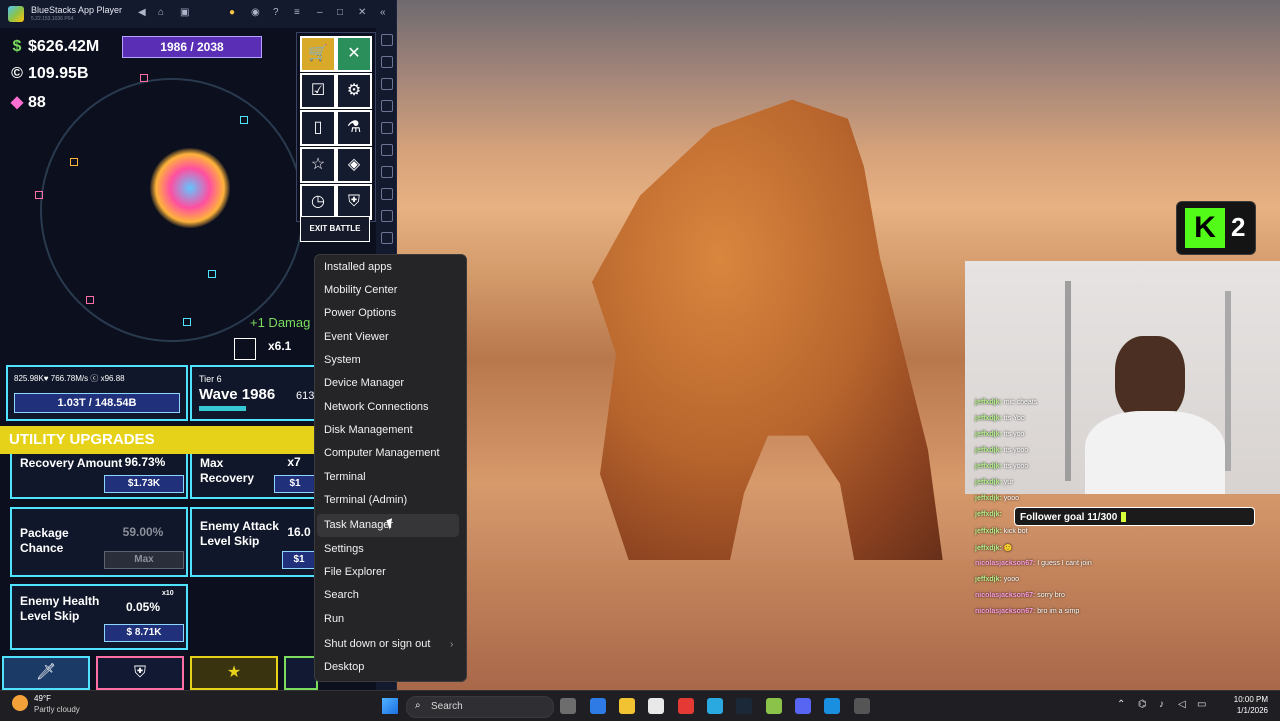 Image resolution: width=1280 pixels, height=721 pixels. What do you see at coordinates (255, 542) in the screenshot?
I see `upgrade-card: Enemy Attack Level Skip 16.0 $1` at bounding box center [255, 542].